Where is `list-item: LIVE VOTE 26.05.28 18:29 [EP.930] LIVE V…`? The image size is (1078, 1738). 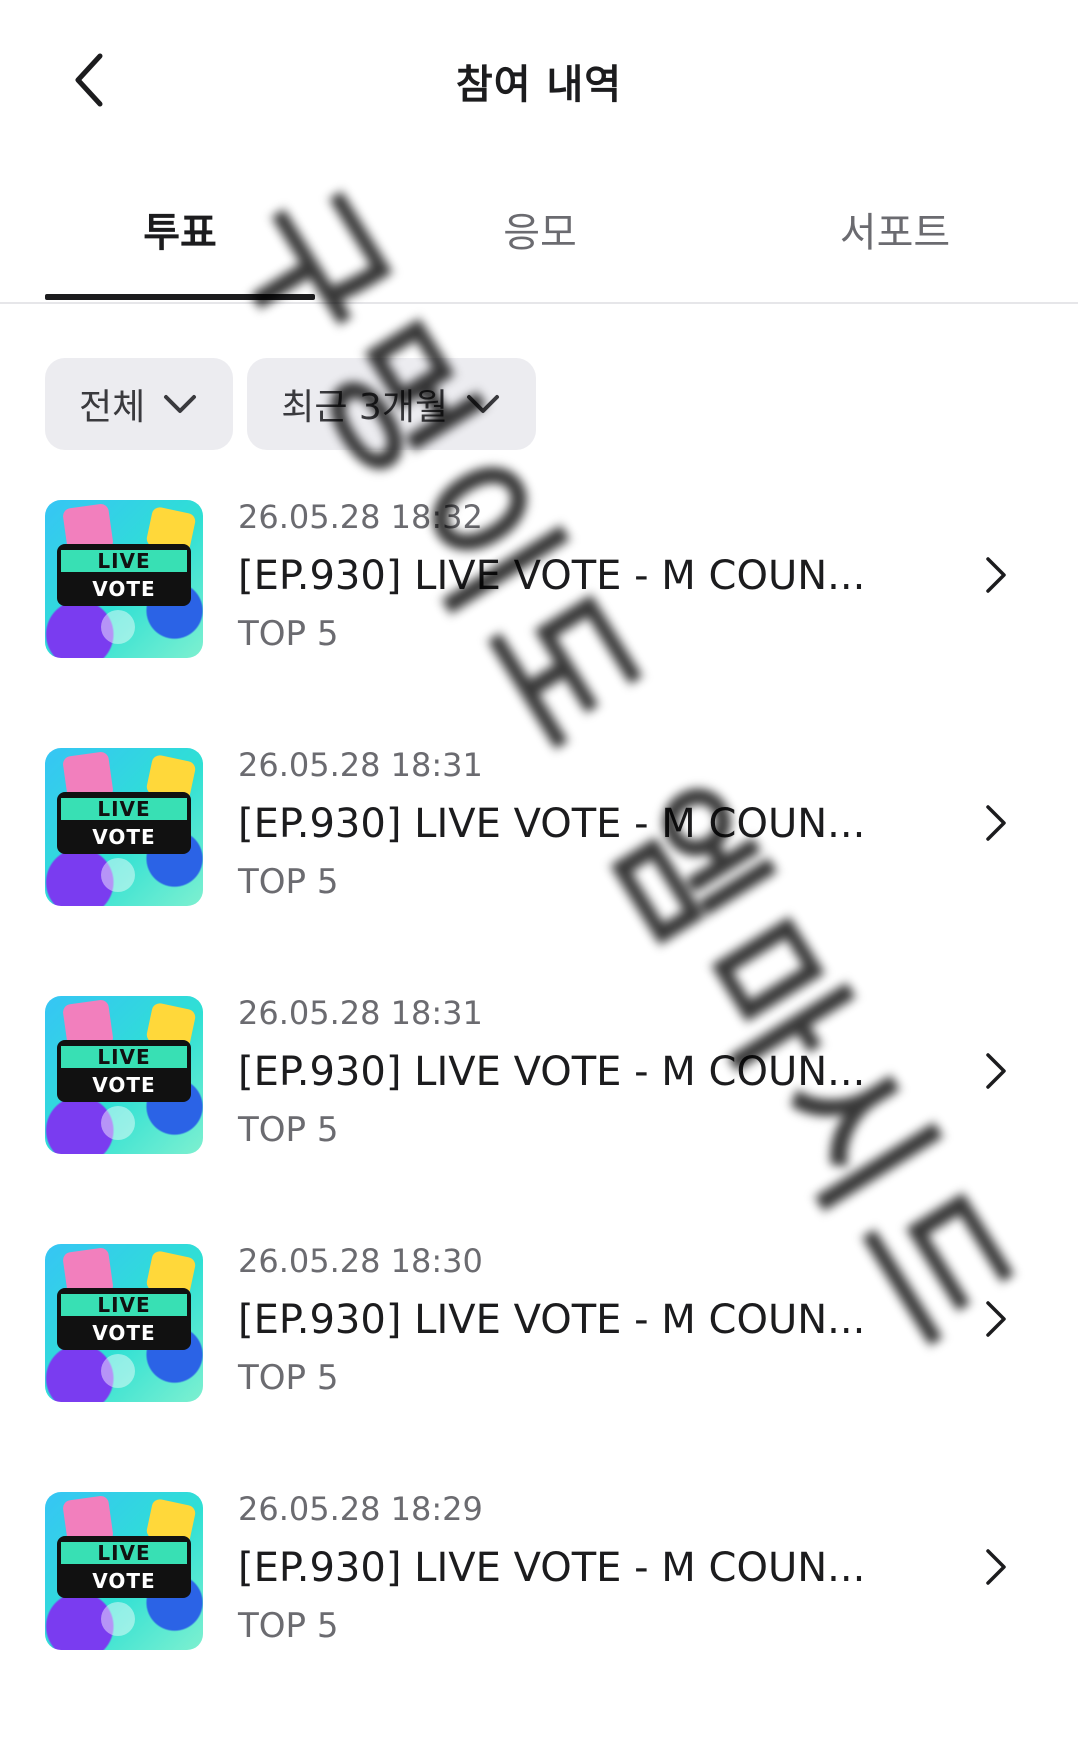 list-item: LIVE VOTE 26.05.28 18:29 [EP.930] LIVE V… is located at coordinates (539, 1614).